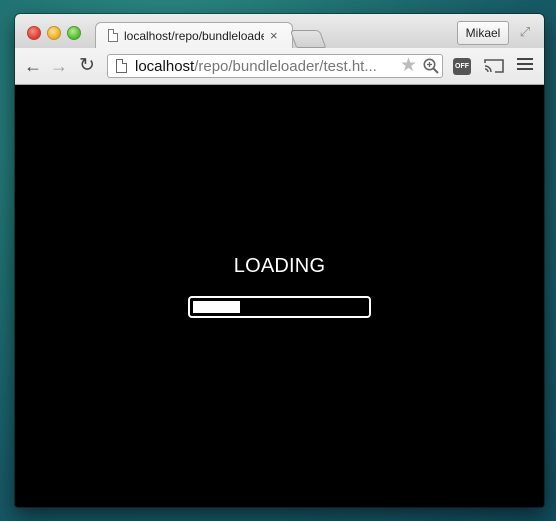  I want to click on zoom-window-button, so click(74, 33).